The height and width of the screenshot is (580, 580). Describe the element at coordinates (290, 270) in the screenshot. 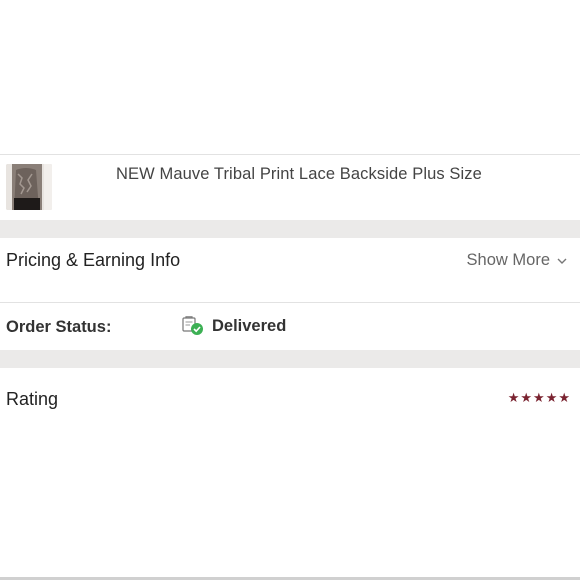

I see `pricing-earning-row: Pricing & Earning Info Show More` at that location.